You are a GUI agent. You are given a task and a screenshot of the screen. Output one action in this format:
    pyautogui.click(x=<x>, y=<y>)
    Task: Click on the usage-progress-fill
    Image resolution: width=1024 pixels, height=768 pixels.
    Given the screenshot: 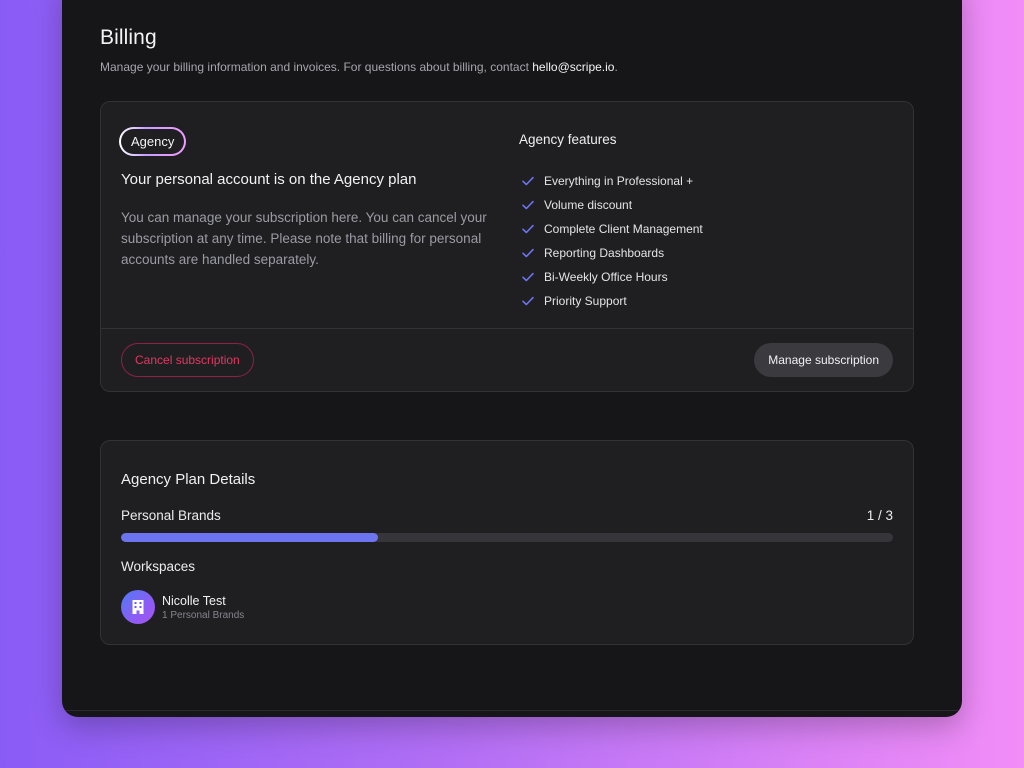 What is the action you would take?
    pyautogui.click(x=250, y=537)
    